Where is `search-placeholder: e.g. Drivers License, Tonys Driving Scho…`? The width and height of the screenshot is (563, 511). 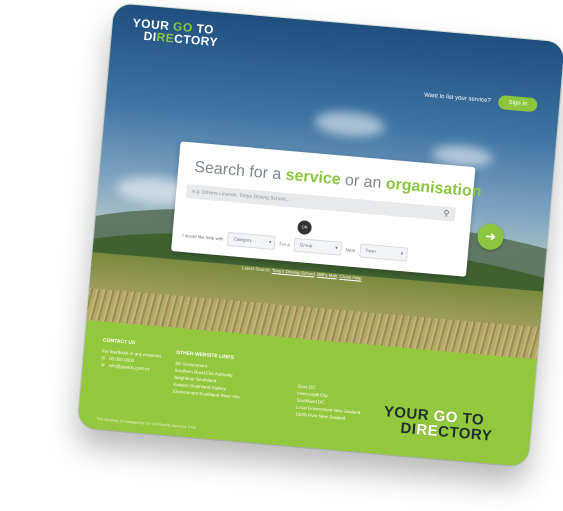
search-placeholder: e.g. Drivers License, Tonys Driving Scho… is located at coordinates (241, 196).